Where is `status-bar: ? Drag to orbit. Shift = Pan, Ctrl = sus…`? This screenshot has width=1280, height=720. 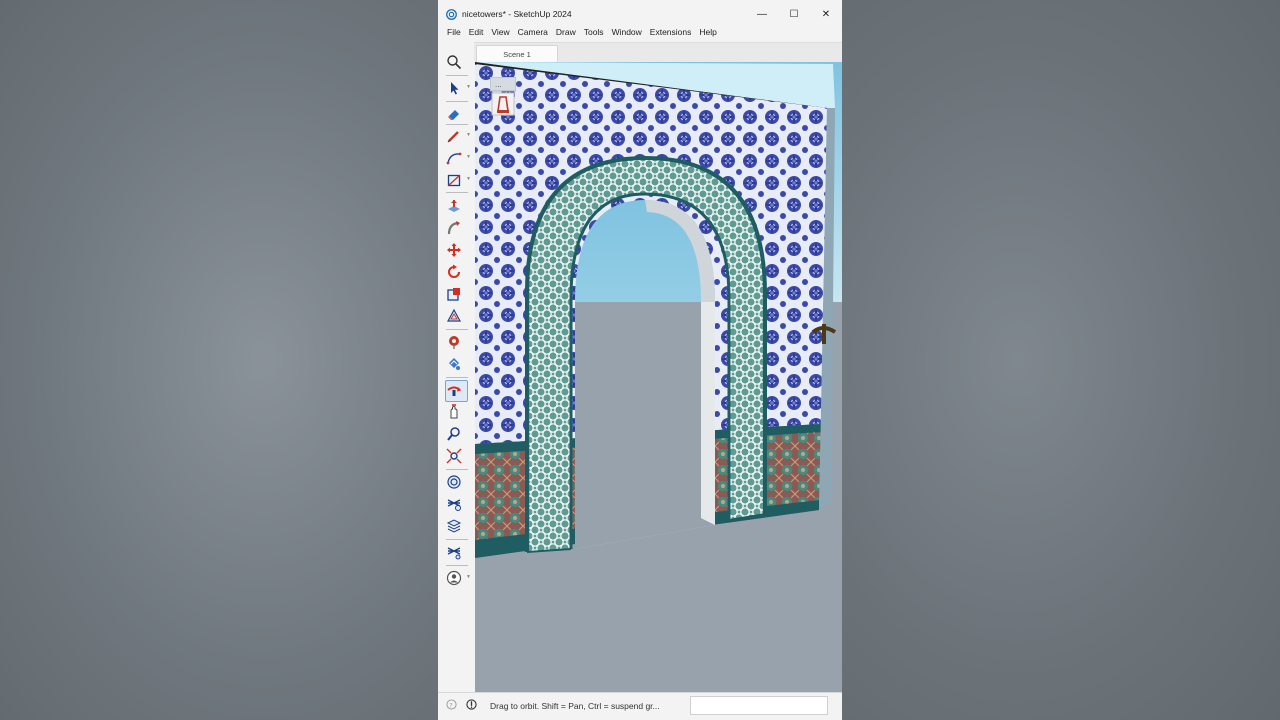 status-bar: ? Drag to orbit. Shift = Pan, Ctrl = sus… is located at coordinates (640, 706).